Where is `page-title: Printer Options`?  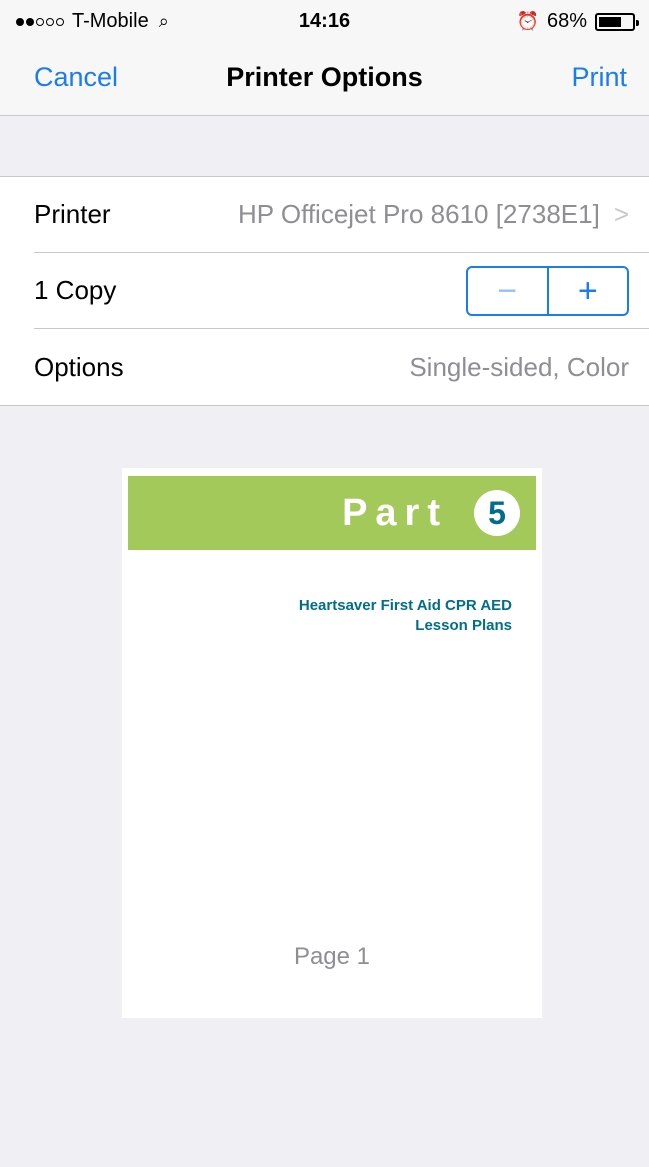 page-title: Printer Options is located at coordinates (324, 77).